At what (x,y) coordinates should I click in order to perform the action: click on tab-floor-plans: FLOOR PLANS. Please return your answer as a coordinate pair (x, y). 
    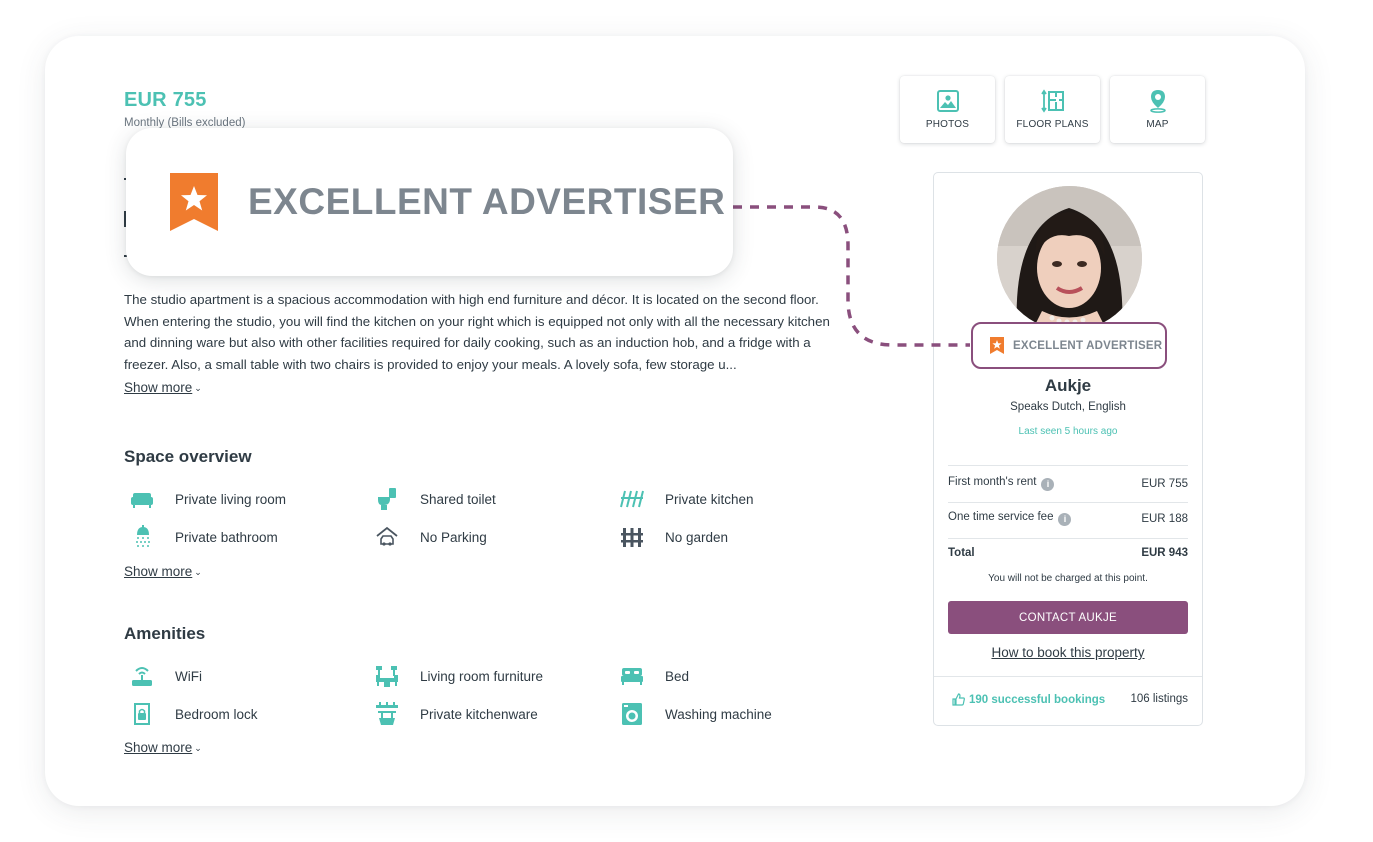
    Looking at the image, I should click on (1052, 109).